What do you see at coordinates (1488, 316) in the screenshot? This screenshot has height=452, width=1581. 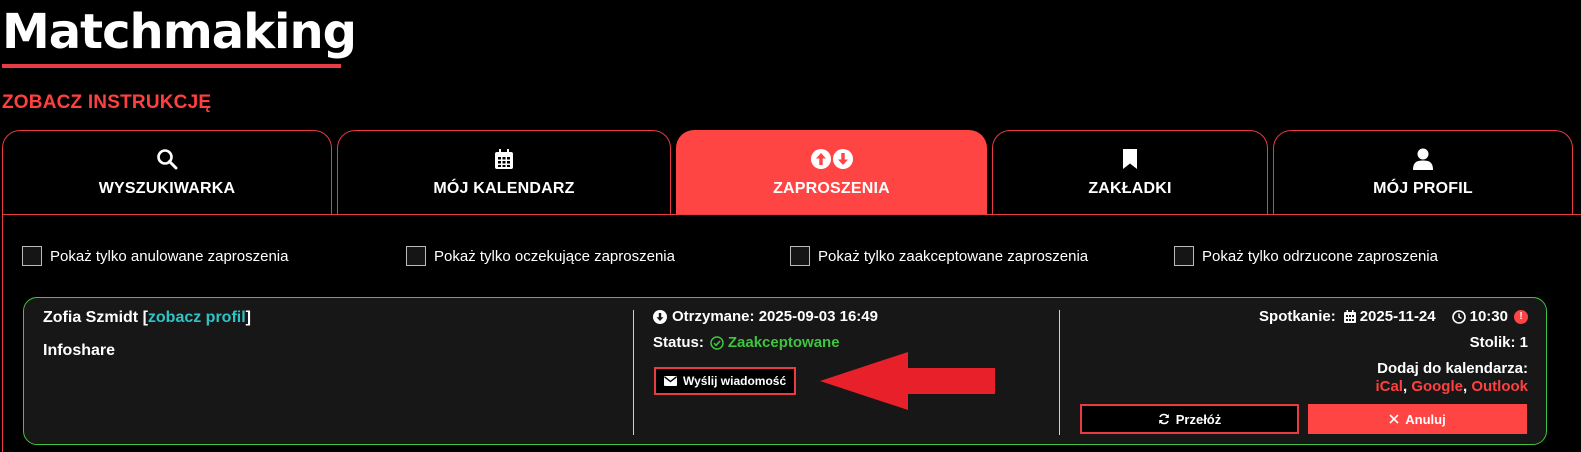 I see `meeting-time: 10:30` at bounding box center [1488, 316].